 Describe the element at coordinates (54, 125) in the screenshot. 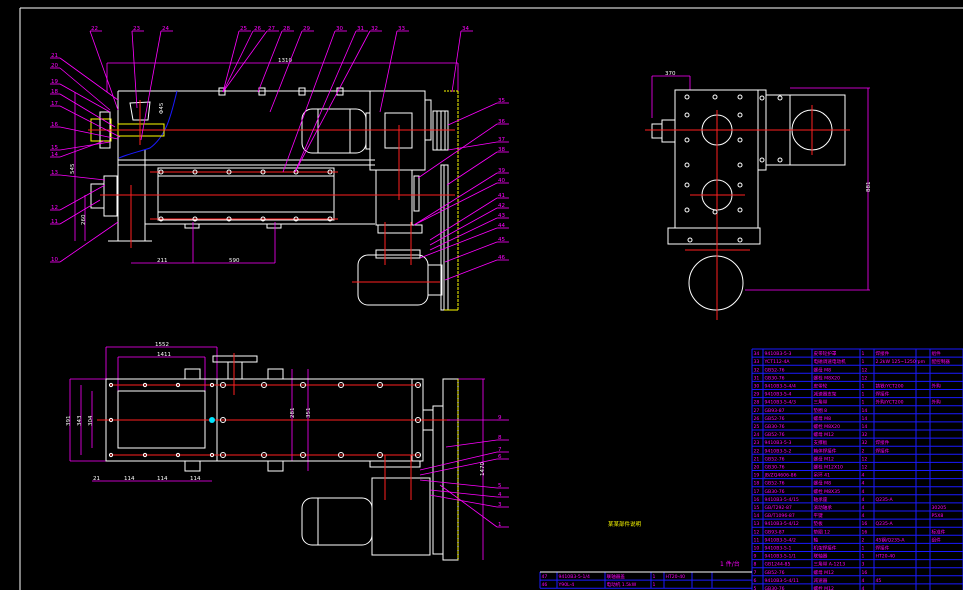

I see `callout-number: 16` at that location.